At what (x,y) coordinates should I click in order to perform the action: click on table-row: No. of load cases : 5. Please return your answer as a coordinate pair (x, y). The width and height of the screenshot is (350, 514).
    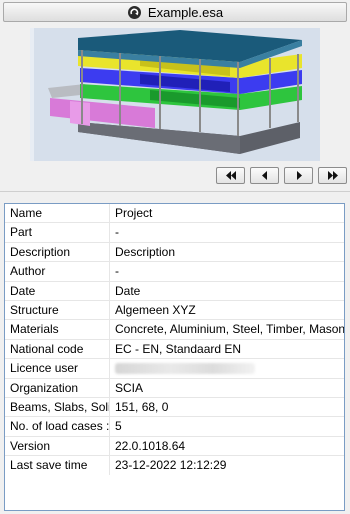
    Looking at the image, I should click on (174, 427).